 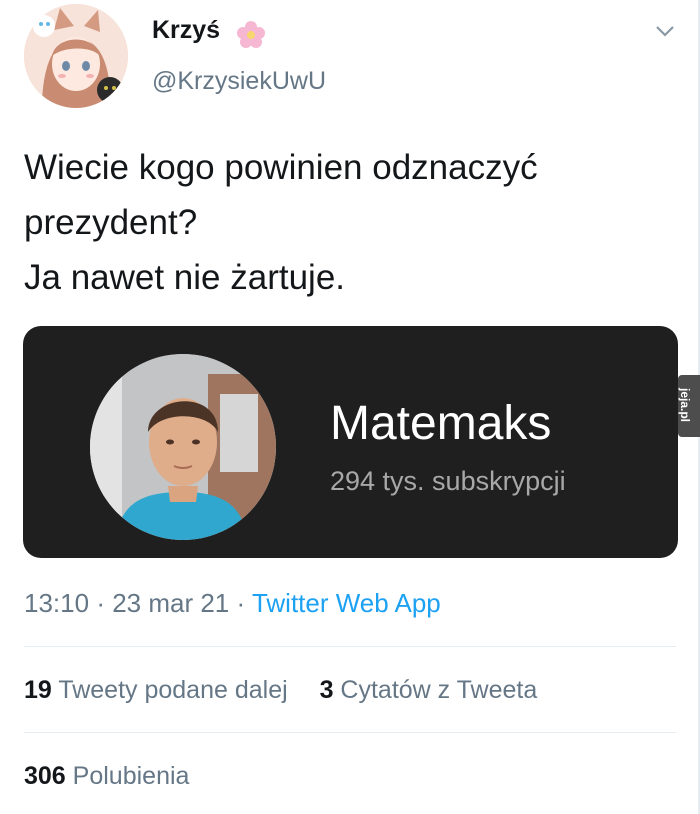 I want to click on quotes-label: Cytatów z Tweeta, so click(x=439, y=690).